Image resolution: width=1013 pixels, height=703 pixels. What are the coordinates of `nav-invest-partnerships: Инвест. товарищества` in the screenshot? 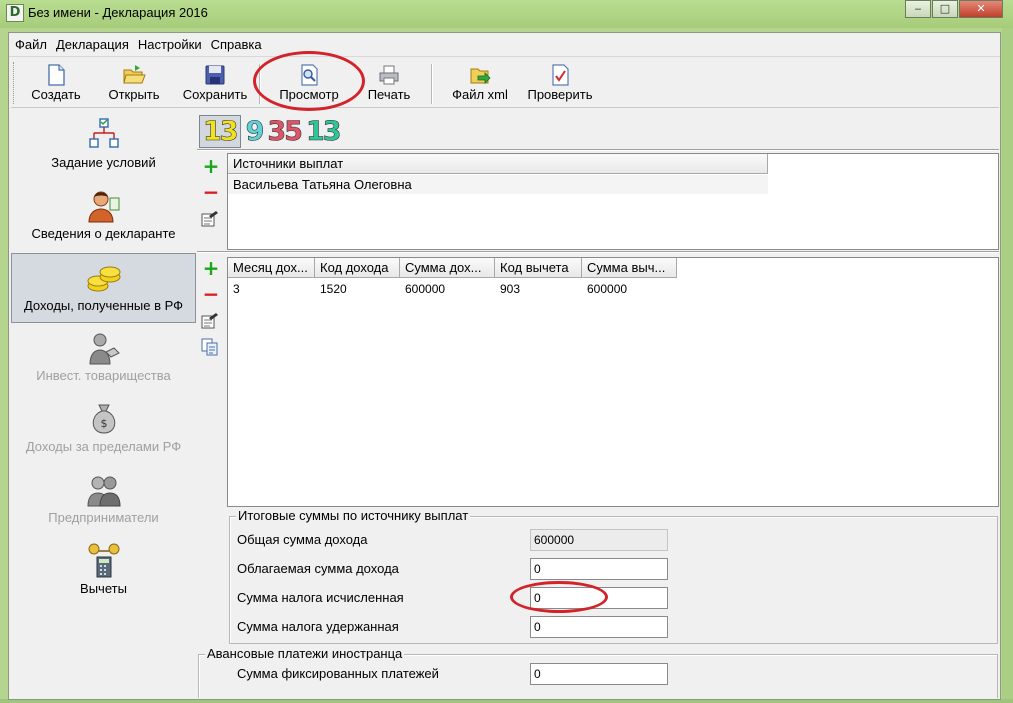 It's located at (103, 359).